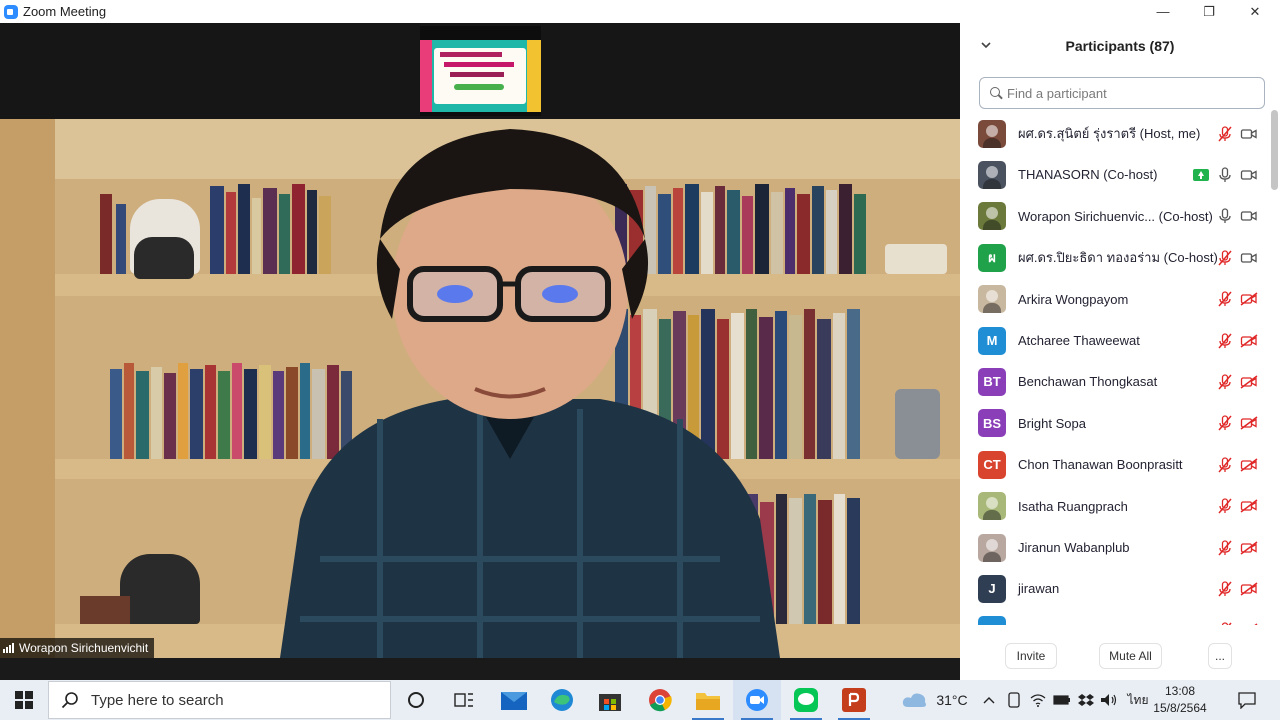  I want to click on battery-icon, so click(1062, 700).